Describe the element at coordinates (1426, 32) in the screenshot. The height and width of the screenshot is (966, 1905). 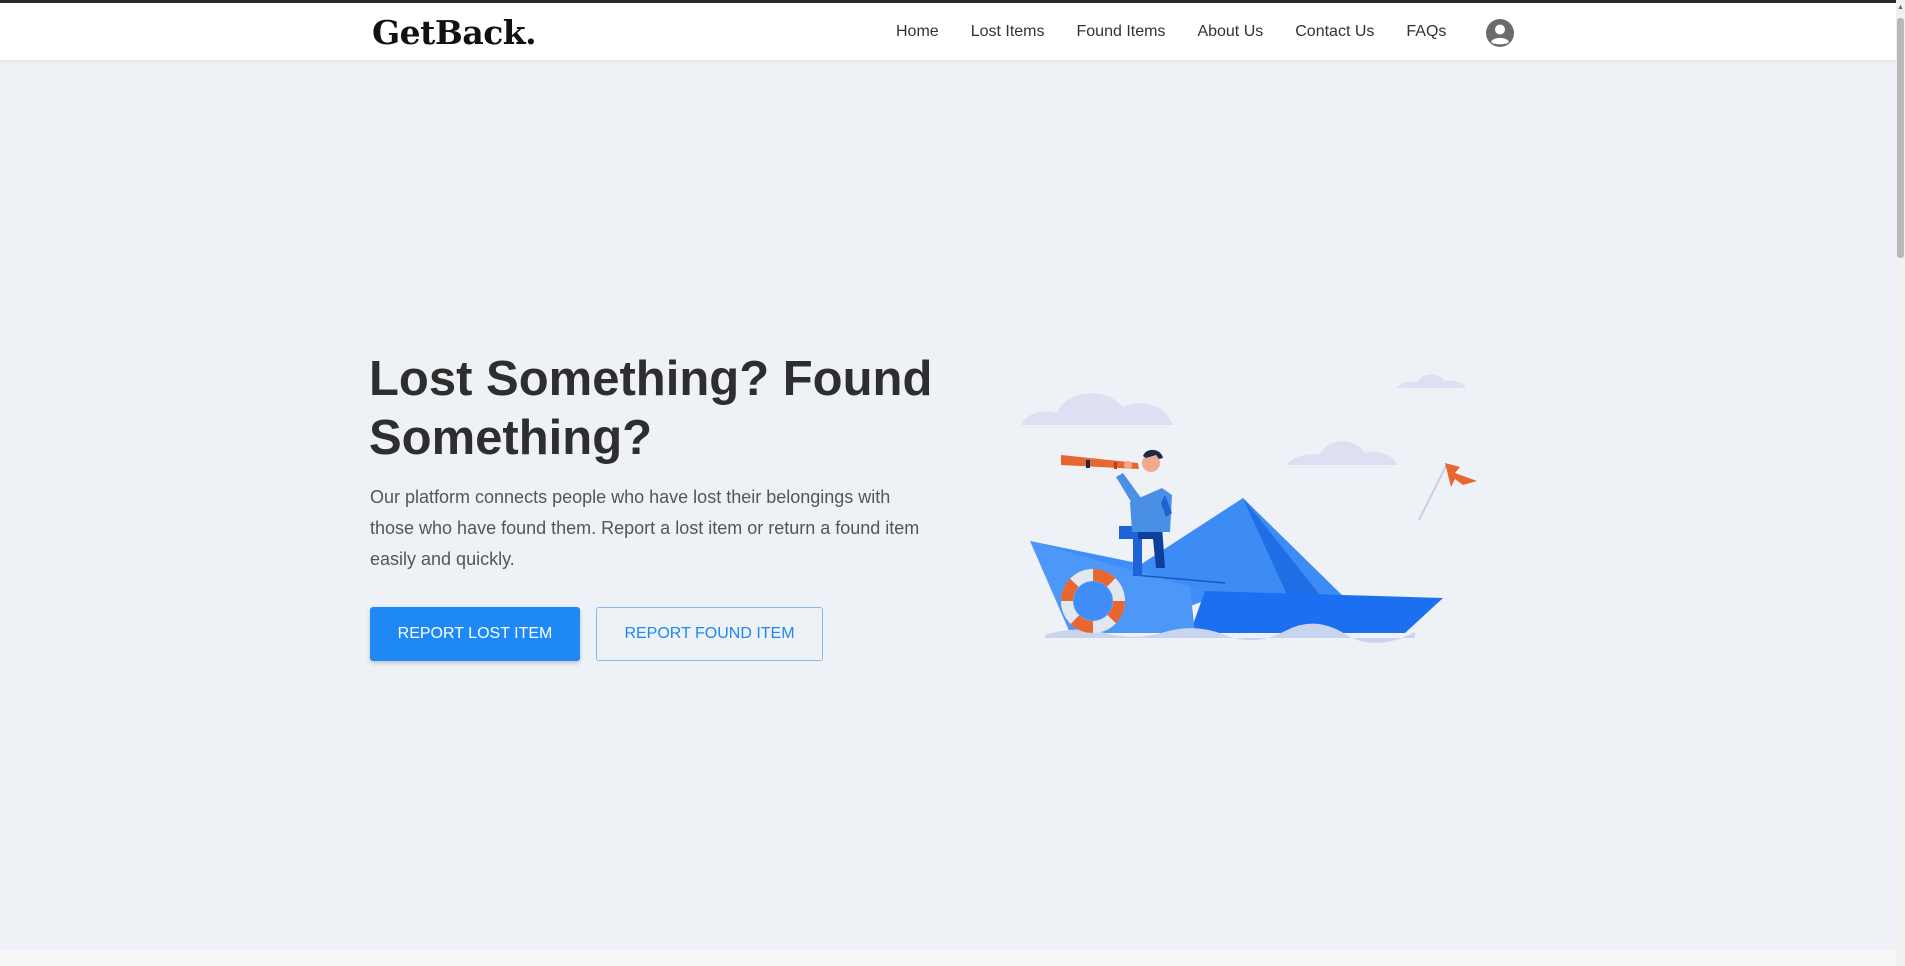
I see `nav-item-faqs: FAQs` at that location.